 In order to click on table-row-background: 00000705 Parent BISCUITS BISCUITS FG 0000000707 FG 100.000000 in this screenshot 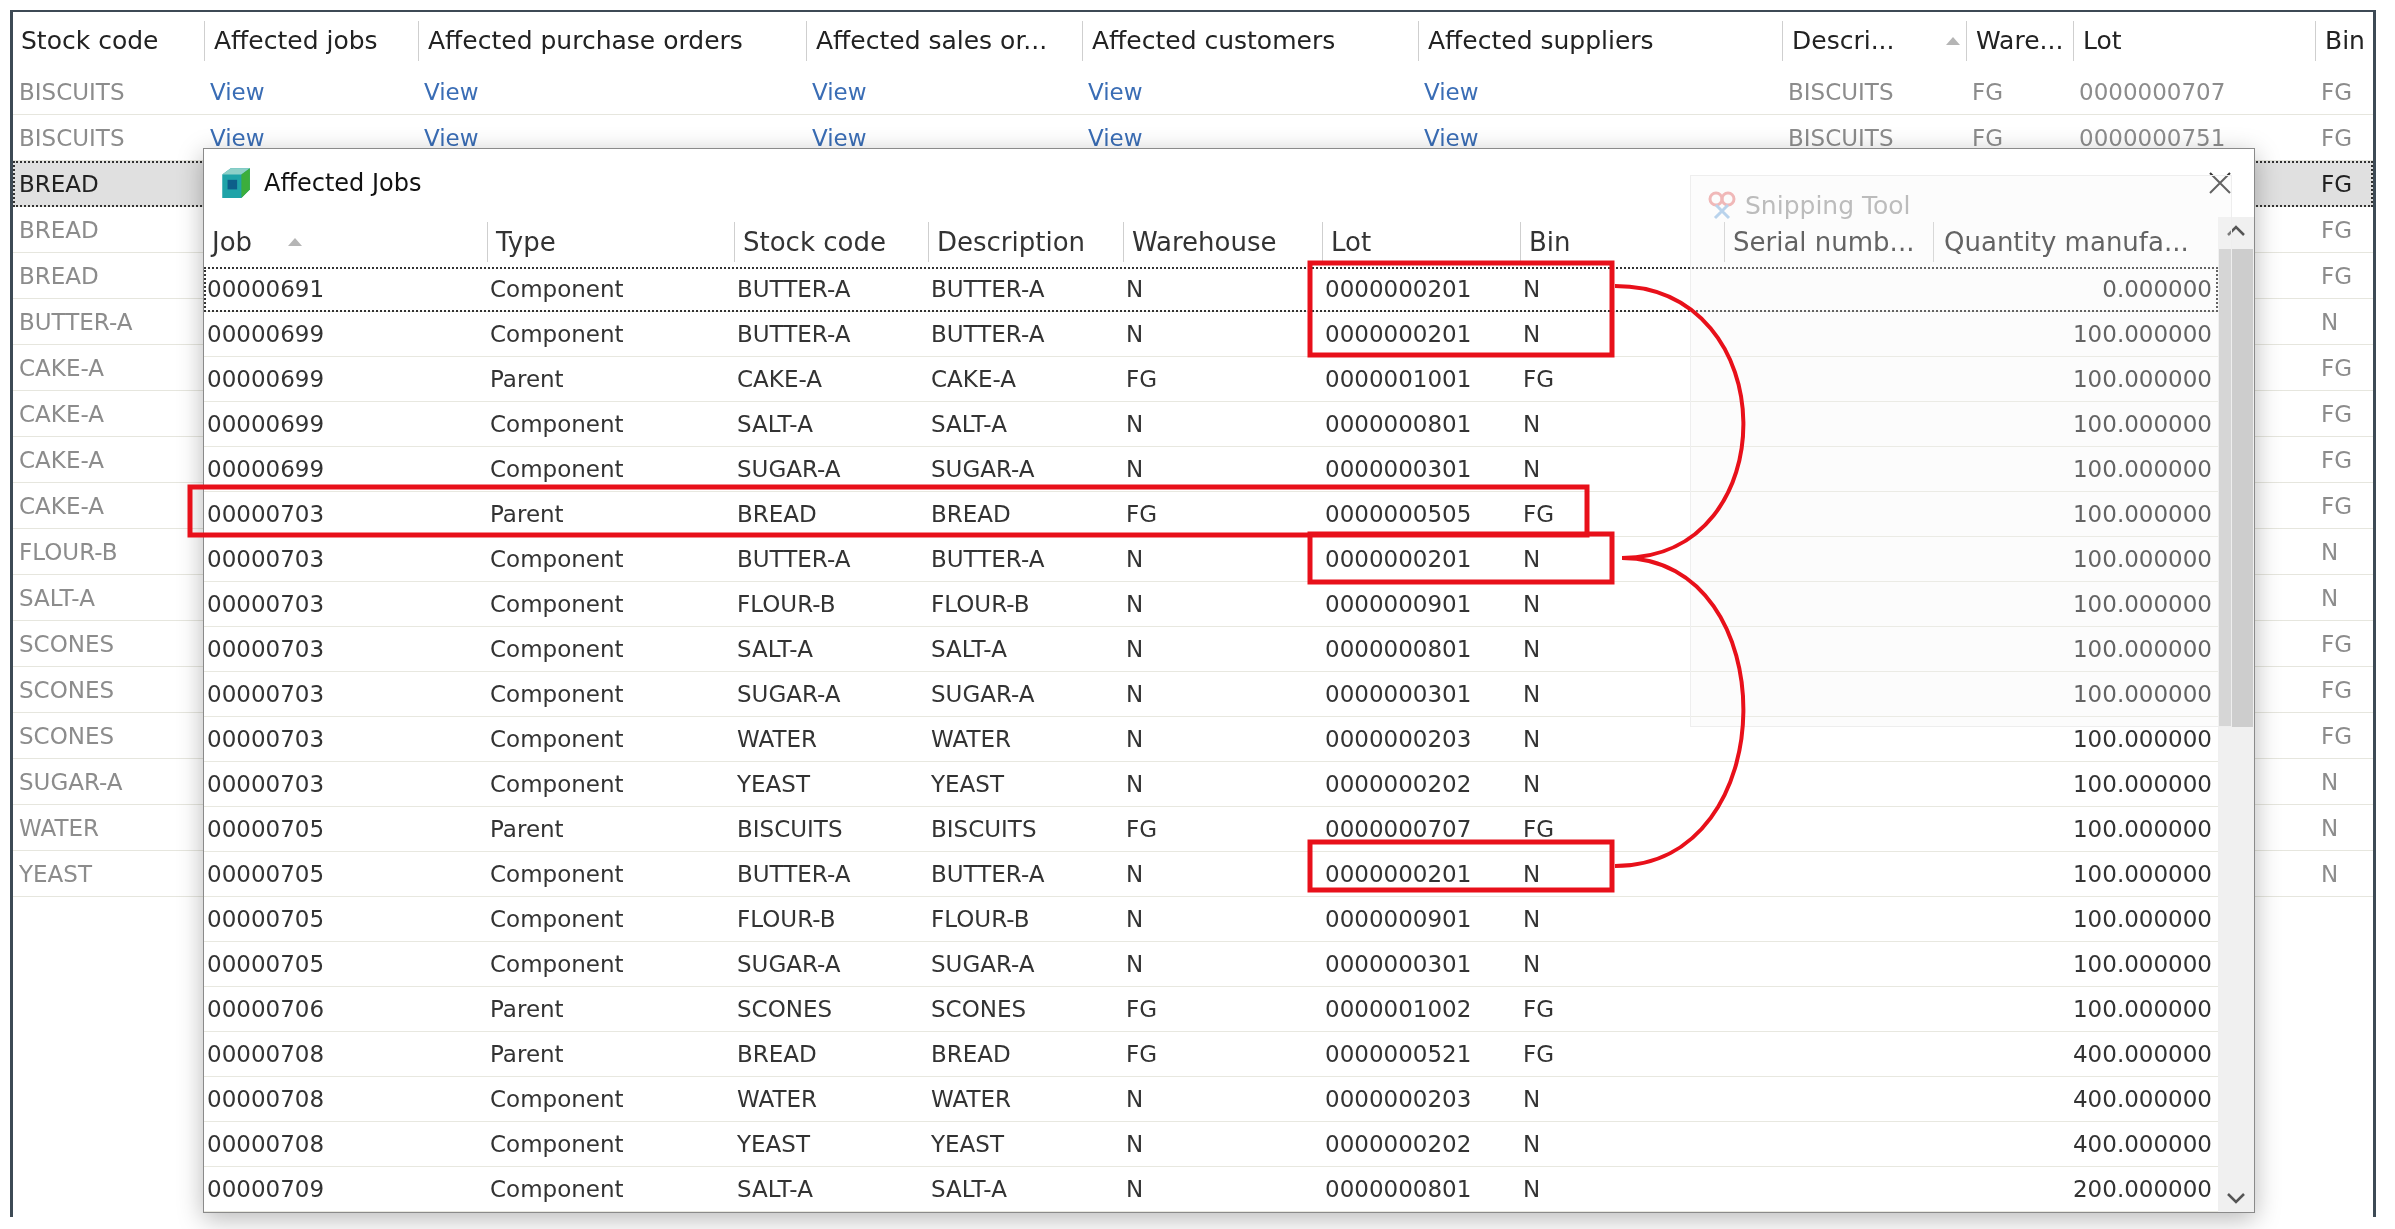, I will do `click(1211, 829)`.